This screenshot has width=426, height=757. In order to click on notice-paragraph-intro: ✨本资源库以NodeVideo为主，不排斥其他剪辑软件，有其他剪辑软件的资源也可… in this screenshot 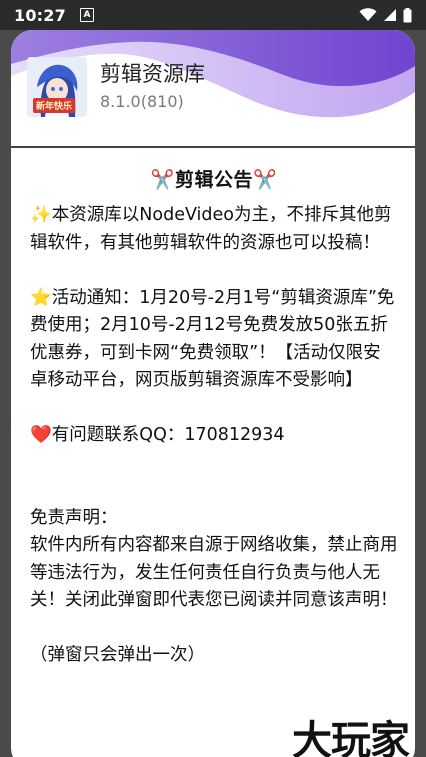, I will do `click(214, 229)`.